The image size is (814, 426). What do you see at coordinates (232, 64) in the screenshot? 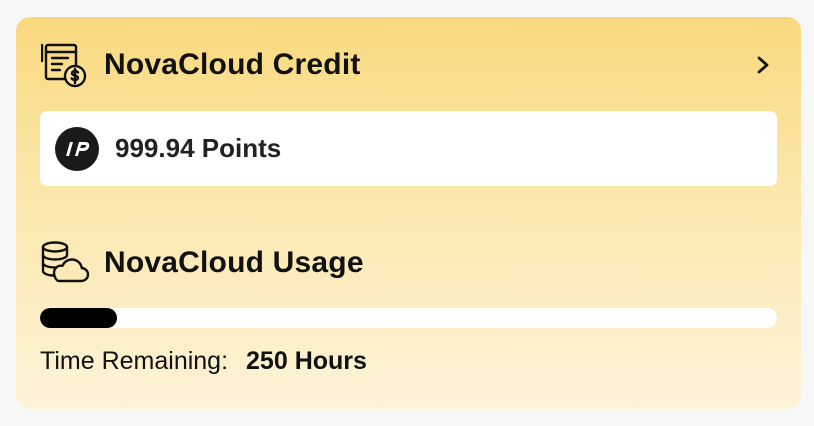
I see `credit-title: NovaCloud Credit` at bounding box center [232, 64].